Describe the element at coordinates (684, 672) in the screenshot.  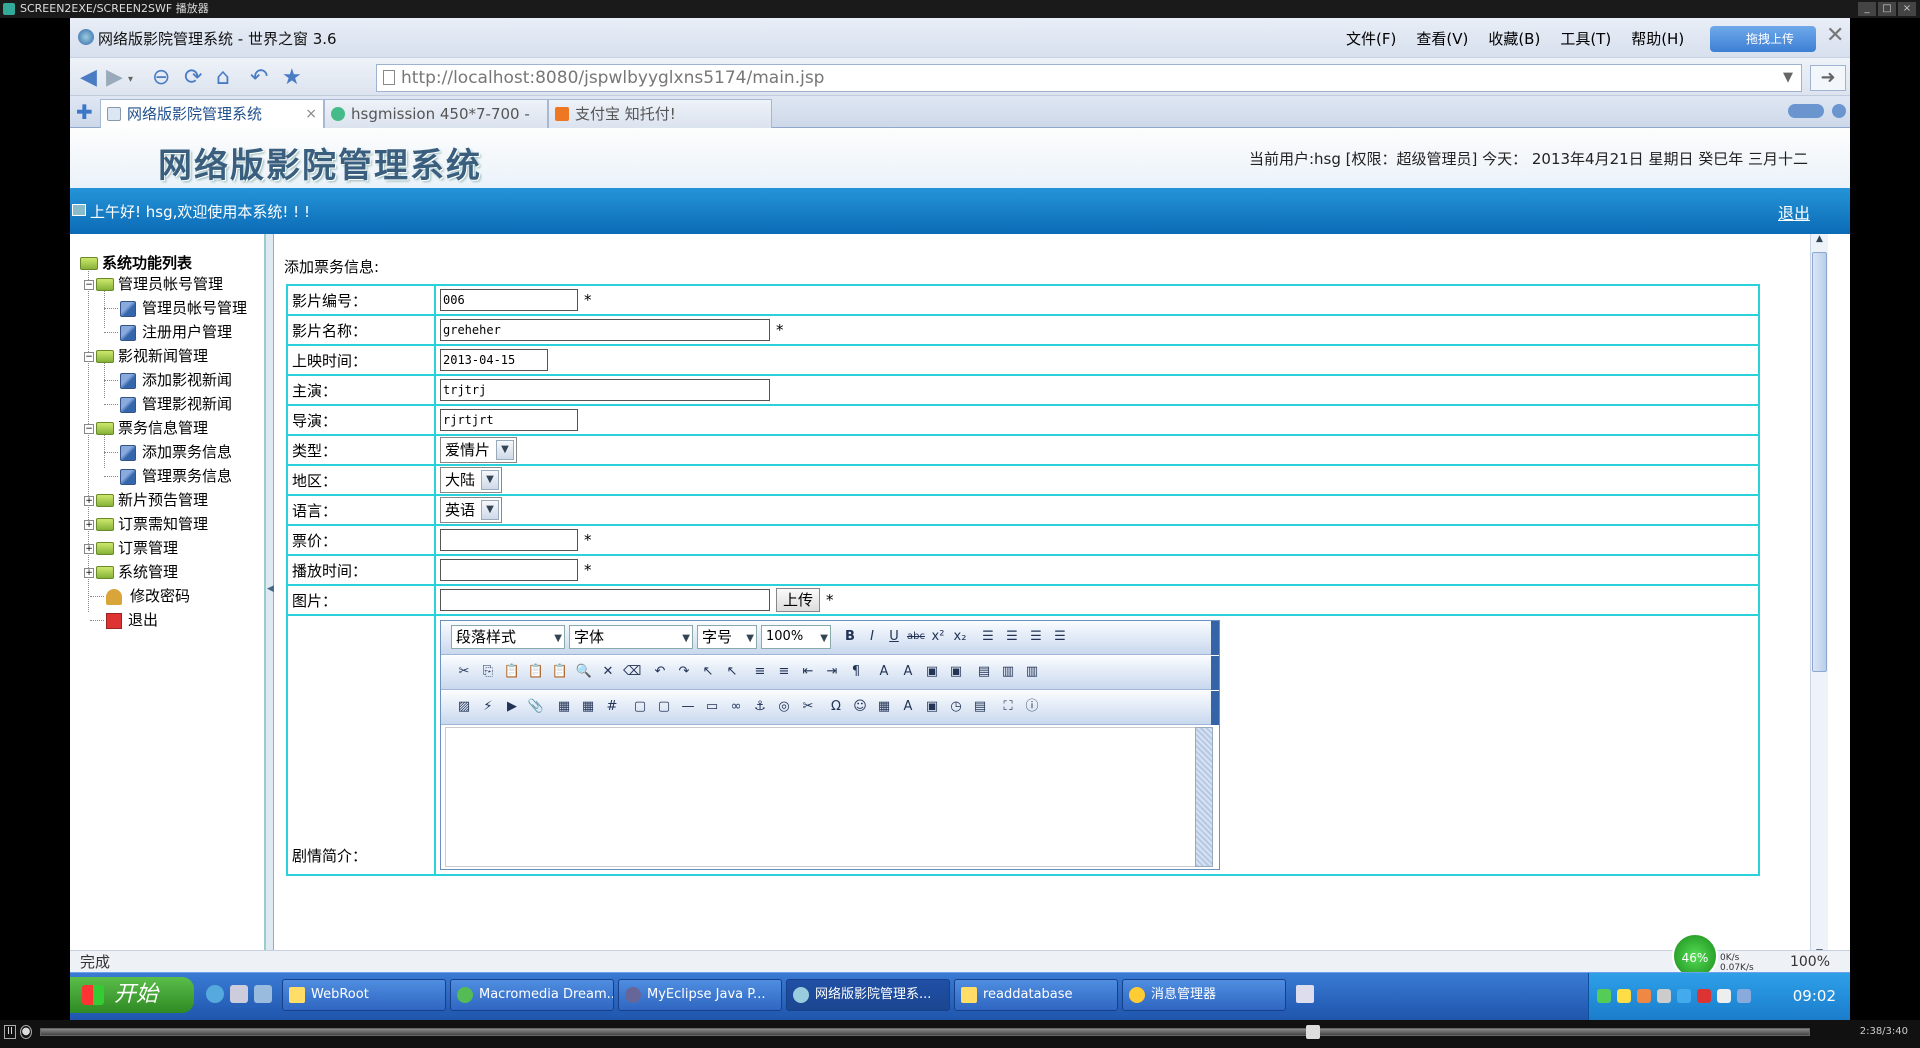
I see `redo-icon: ↷` at that location.